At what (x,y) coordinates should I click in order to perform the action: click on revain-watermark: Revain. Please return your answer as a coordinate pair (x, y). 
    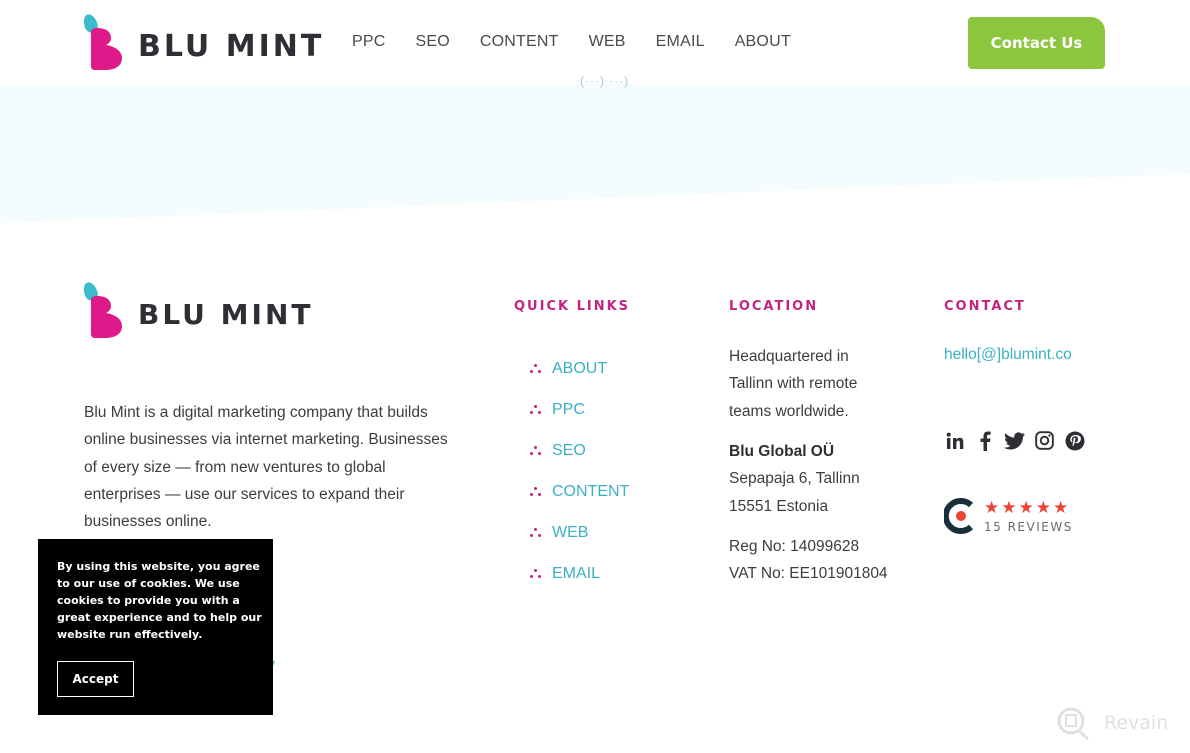
    Looking at the image, I should click on (1112, 723).